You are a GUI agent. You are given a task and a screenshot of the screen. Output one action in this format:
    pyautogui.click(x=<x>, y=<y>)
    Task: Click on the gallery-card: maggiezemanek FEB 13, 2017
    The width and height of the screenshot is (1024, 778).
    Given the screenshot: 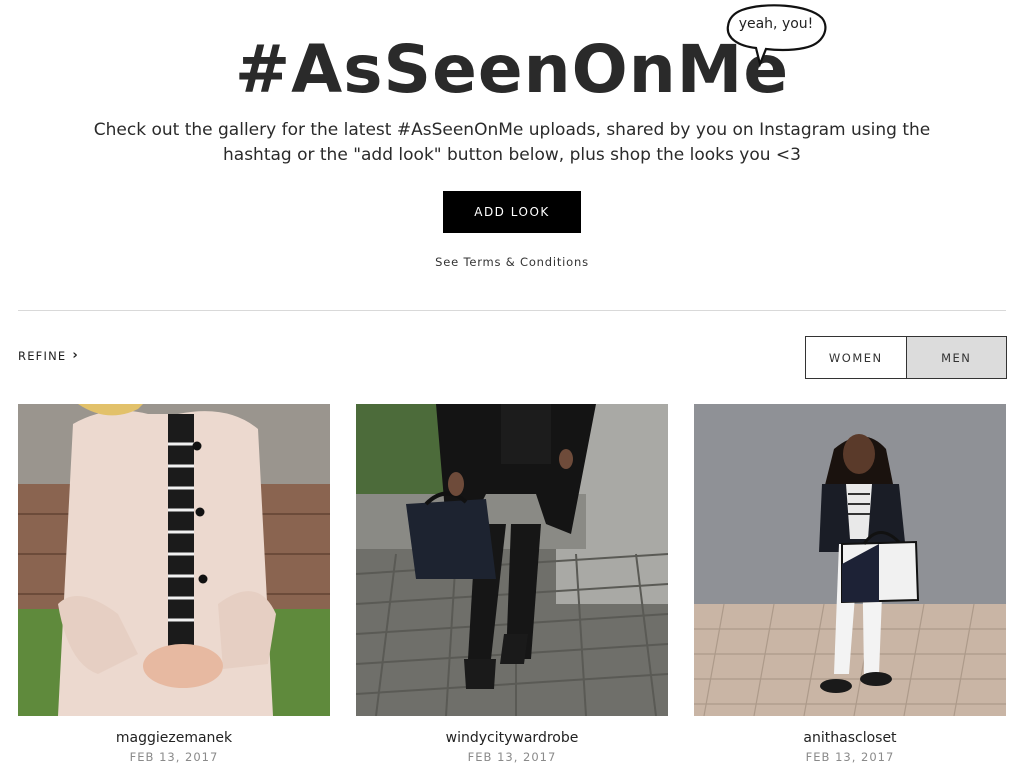 What is the action you would take?
    pyautogui.click(x=174, y=584)
    